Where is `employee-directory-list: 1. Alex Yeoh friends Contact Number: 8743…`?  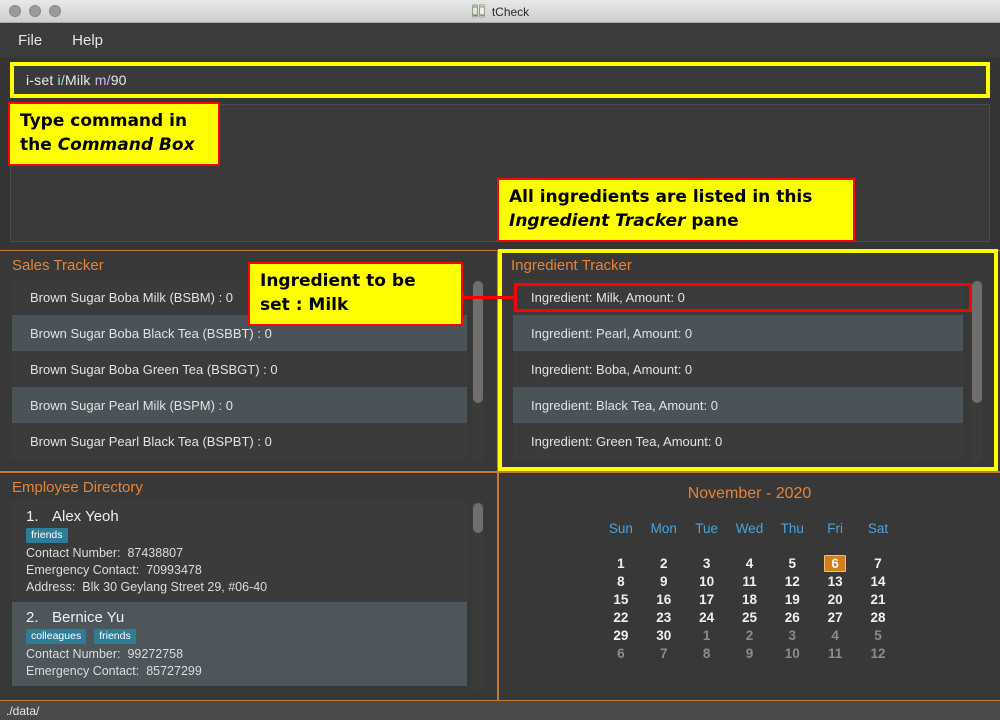
employee-directory-list: 1. Alex Yeoh friends Contact Number: 8743… is located at coordinates (239, 596).